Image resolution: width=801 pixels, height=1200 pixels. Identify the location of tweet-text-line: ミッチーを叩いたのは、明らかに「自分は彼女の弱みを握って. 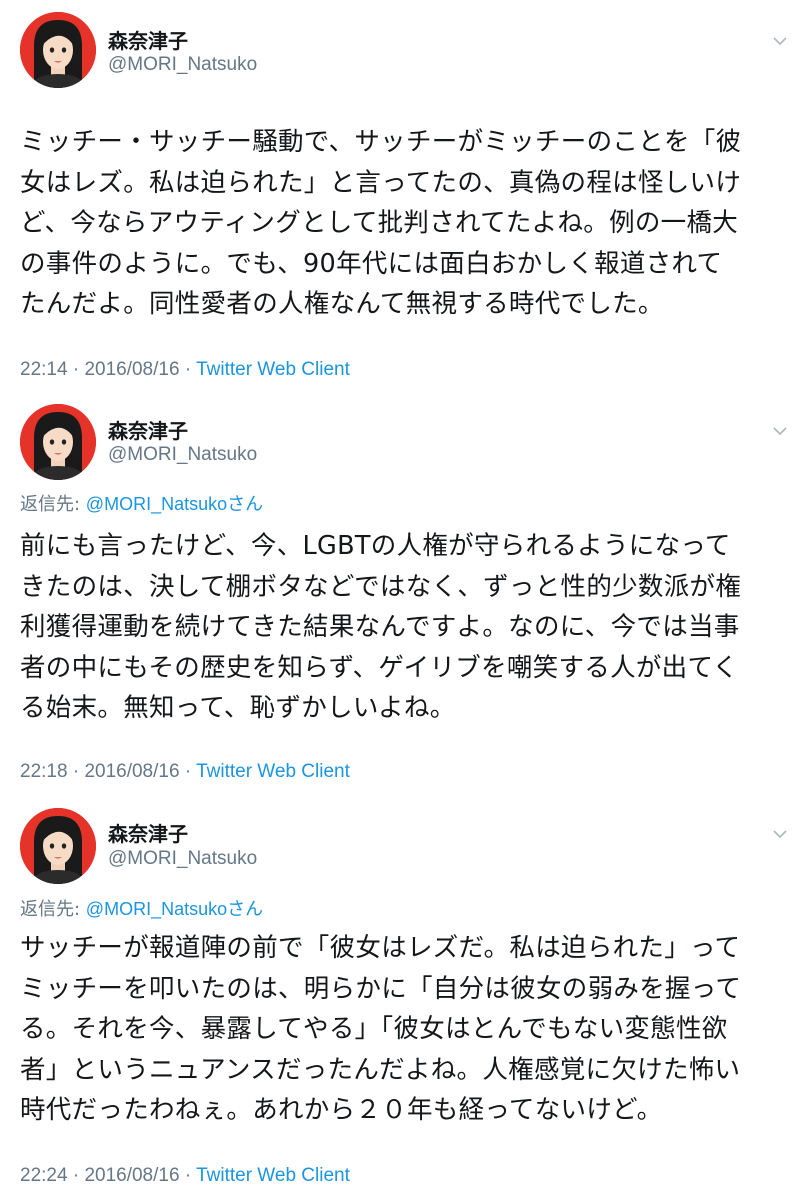
(381, 988).